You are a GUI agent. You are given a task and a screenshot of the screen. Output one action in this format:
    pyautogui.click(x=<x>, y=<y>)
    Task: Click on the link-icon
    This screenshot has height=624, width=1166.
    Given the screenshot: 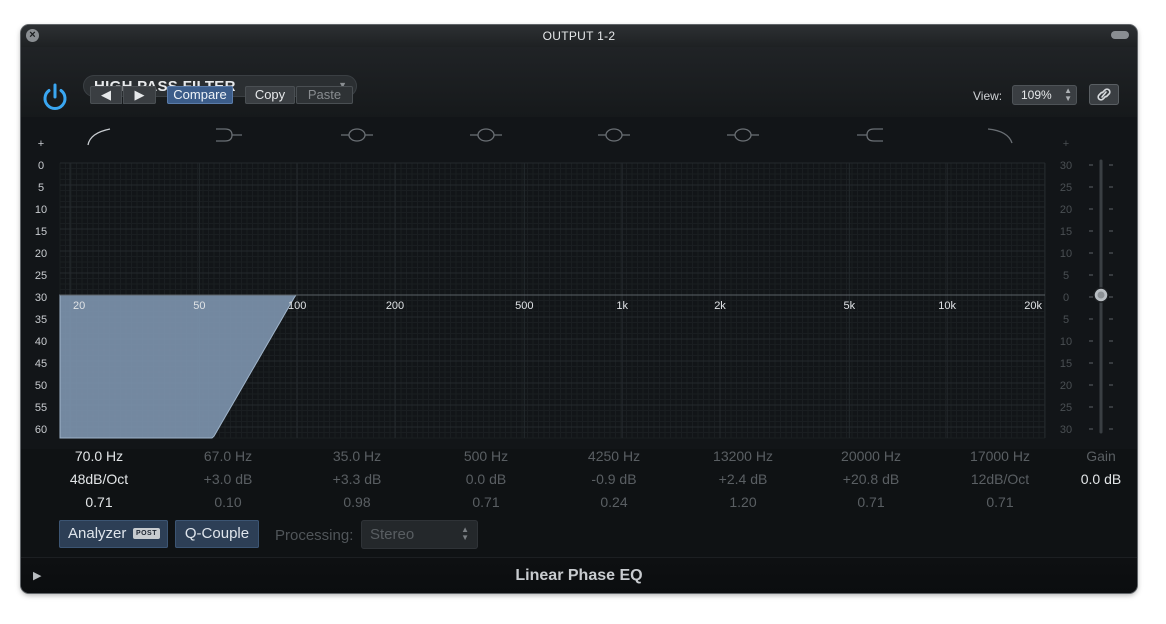 What is the action you would take?
    pyautogui.click(x=1104, y=94)
    